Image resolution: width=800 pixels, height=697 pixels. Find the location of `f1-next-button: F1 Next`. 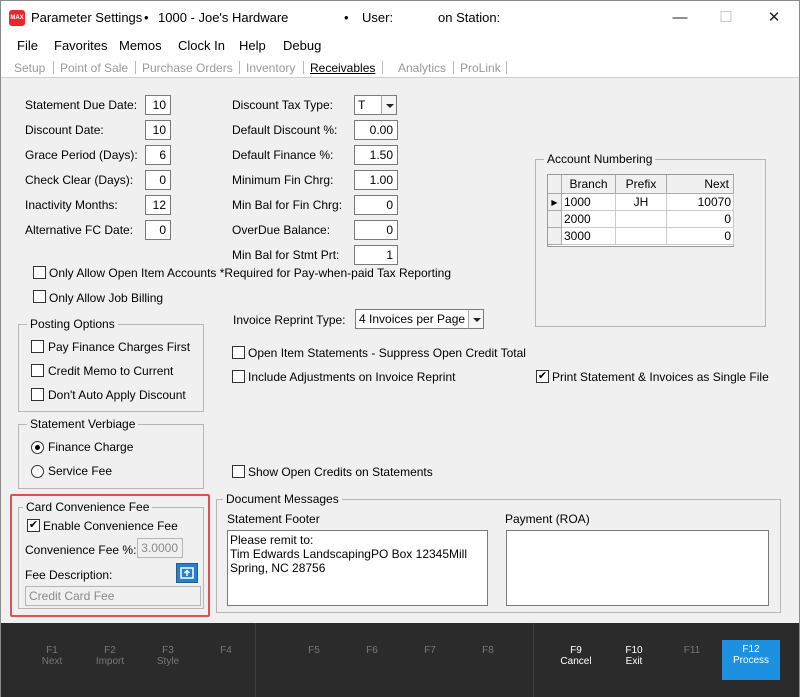

f1-next-button: F1 Next is located at coordinates (52, 656).